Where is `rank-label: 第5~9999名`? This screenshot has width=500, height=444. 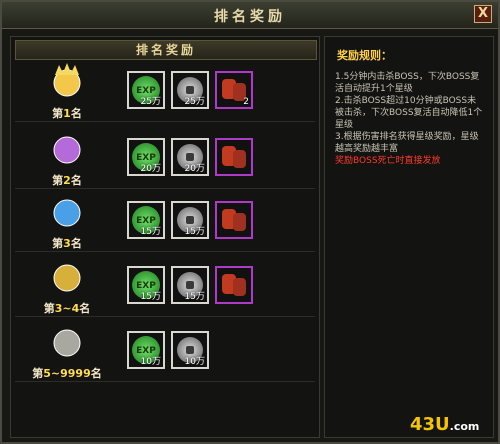 rank-label: 第5~9999名 is located at coordinates (67, 373).